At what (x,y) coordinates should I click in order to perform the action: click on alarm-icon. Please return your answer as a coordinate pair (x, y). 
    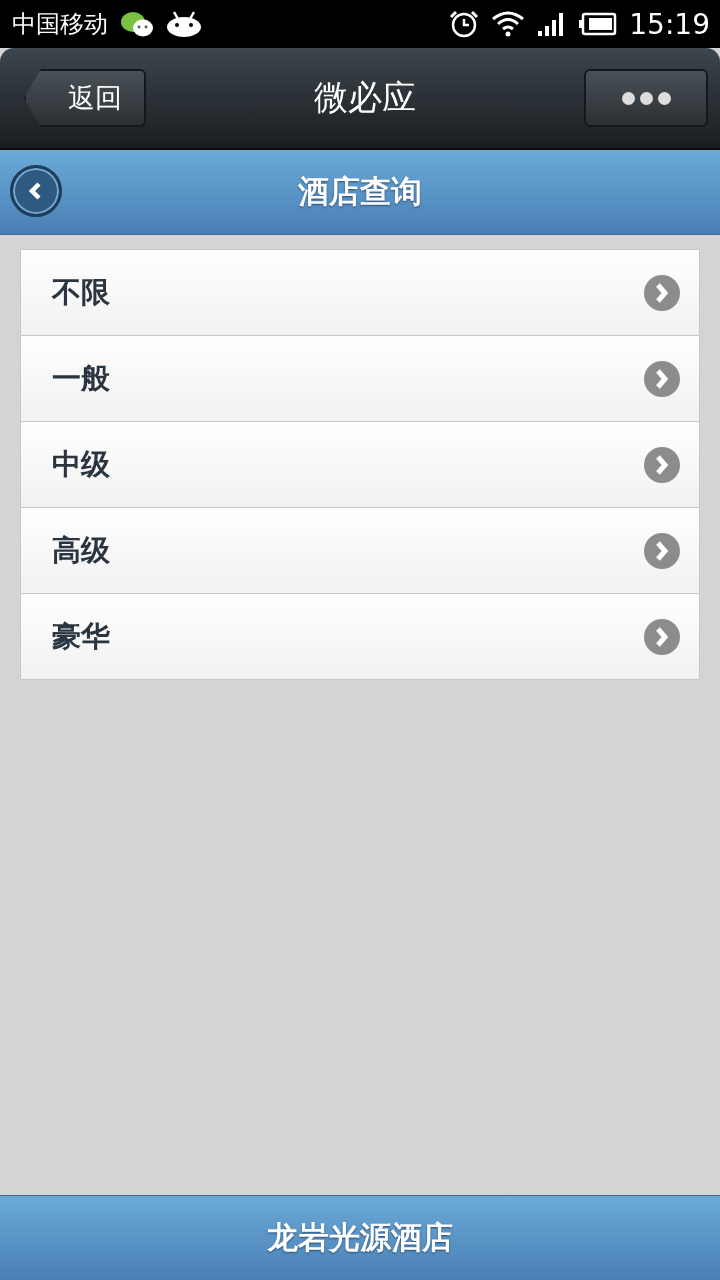
    Looking at the image, I should click on (464, 24).